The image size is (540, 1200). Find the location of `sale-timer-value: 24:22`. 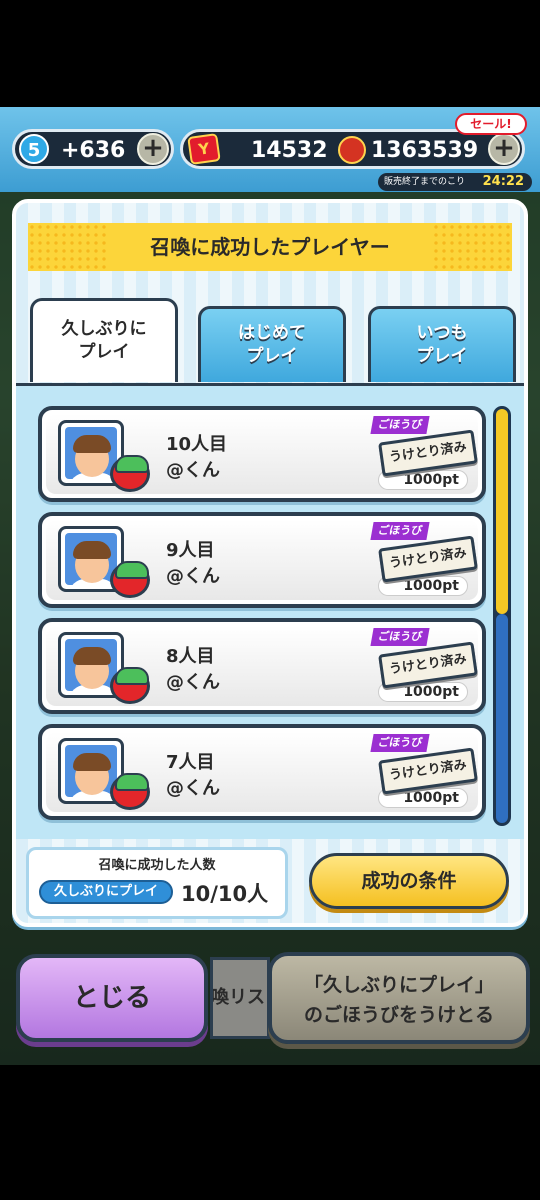

sale-timer-value: 24:22 is located at coordinates (503, 181).